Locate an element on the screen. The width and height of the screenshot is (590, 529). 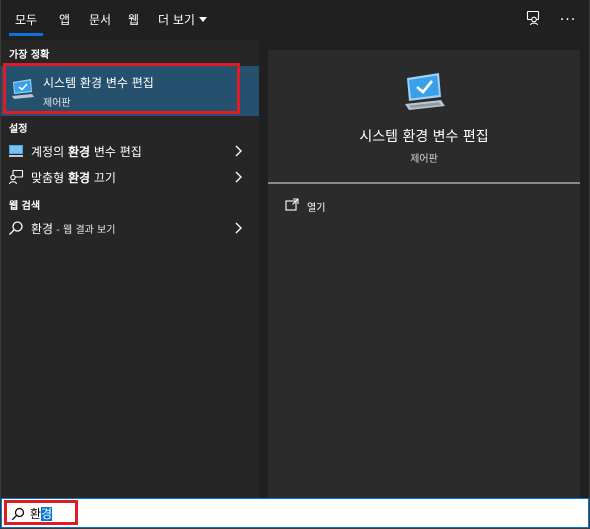
label-prefix: 계정의 is located at coordinates (49, 152).